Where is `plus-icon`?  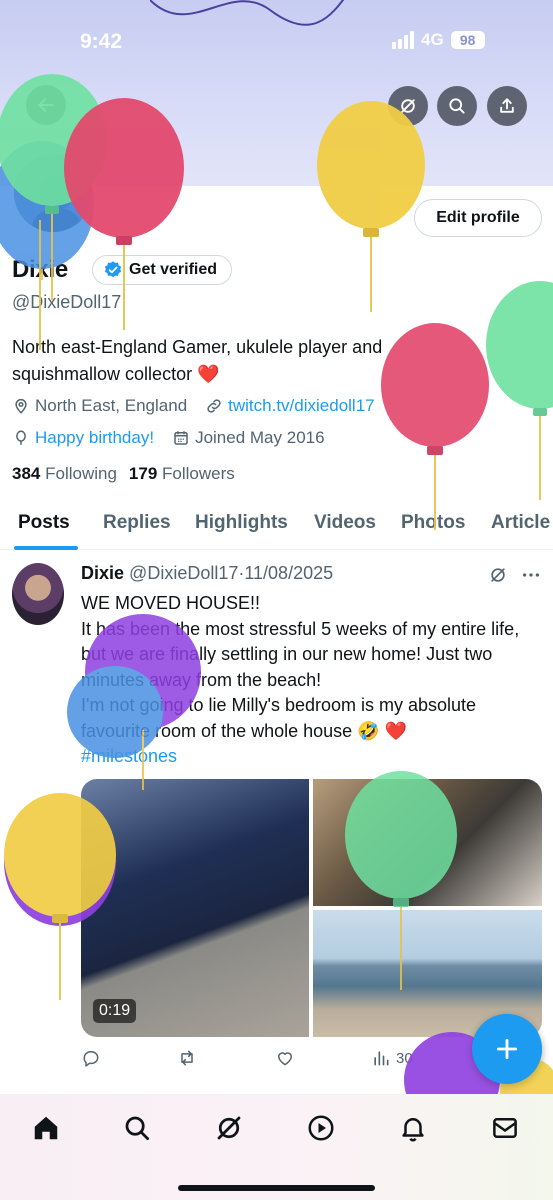 plus-icon is located at coordinates (507, 1049).